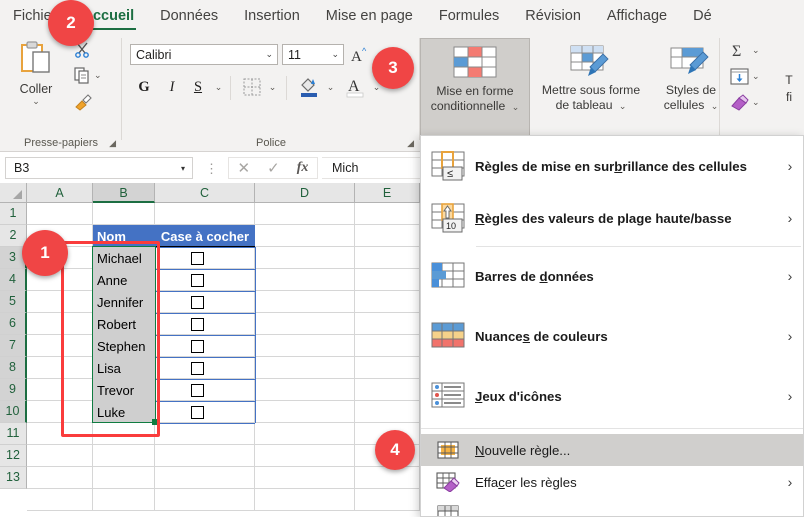 This screenshot has width=804, height=517. What do you see at coordinates (36, 101) in the screenshot?
I see `paste-chevron-down-icon: ⌄` at bounding box center [36, 101].